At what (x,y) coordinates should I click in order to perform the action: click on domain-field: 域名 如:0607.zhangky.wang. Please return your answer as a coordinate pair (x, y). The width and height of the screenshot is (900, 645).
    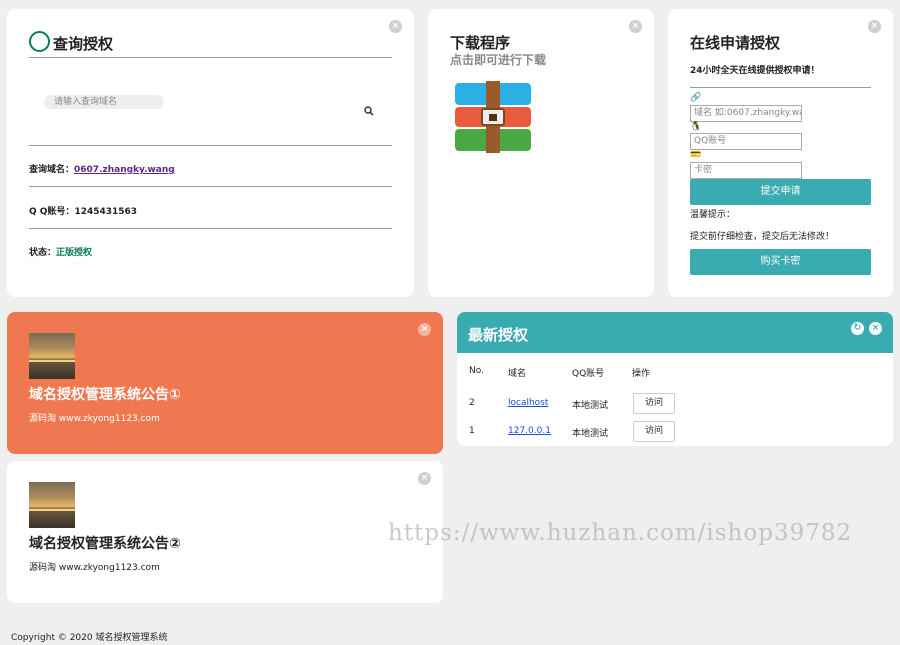
    Looking at the image, I should click on (746, 113).